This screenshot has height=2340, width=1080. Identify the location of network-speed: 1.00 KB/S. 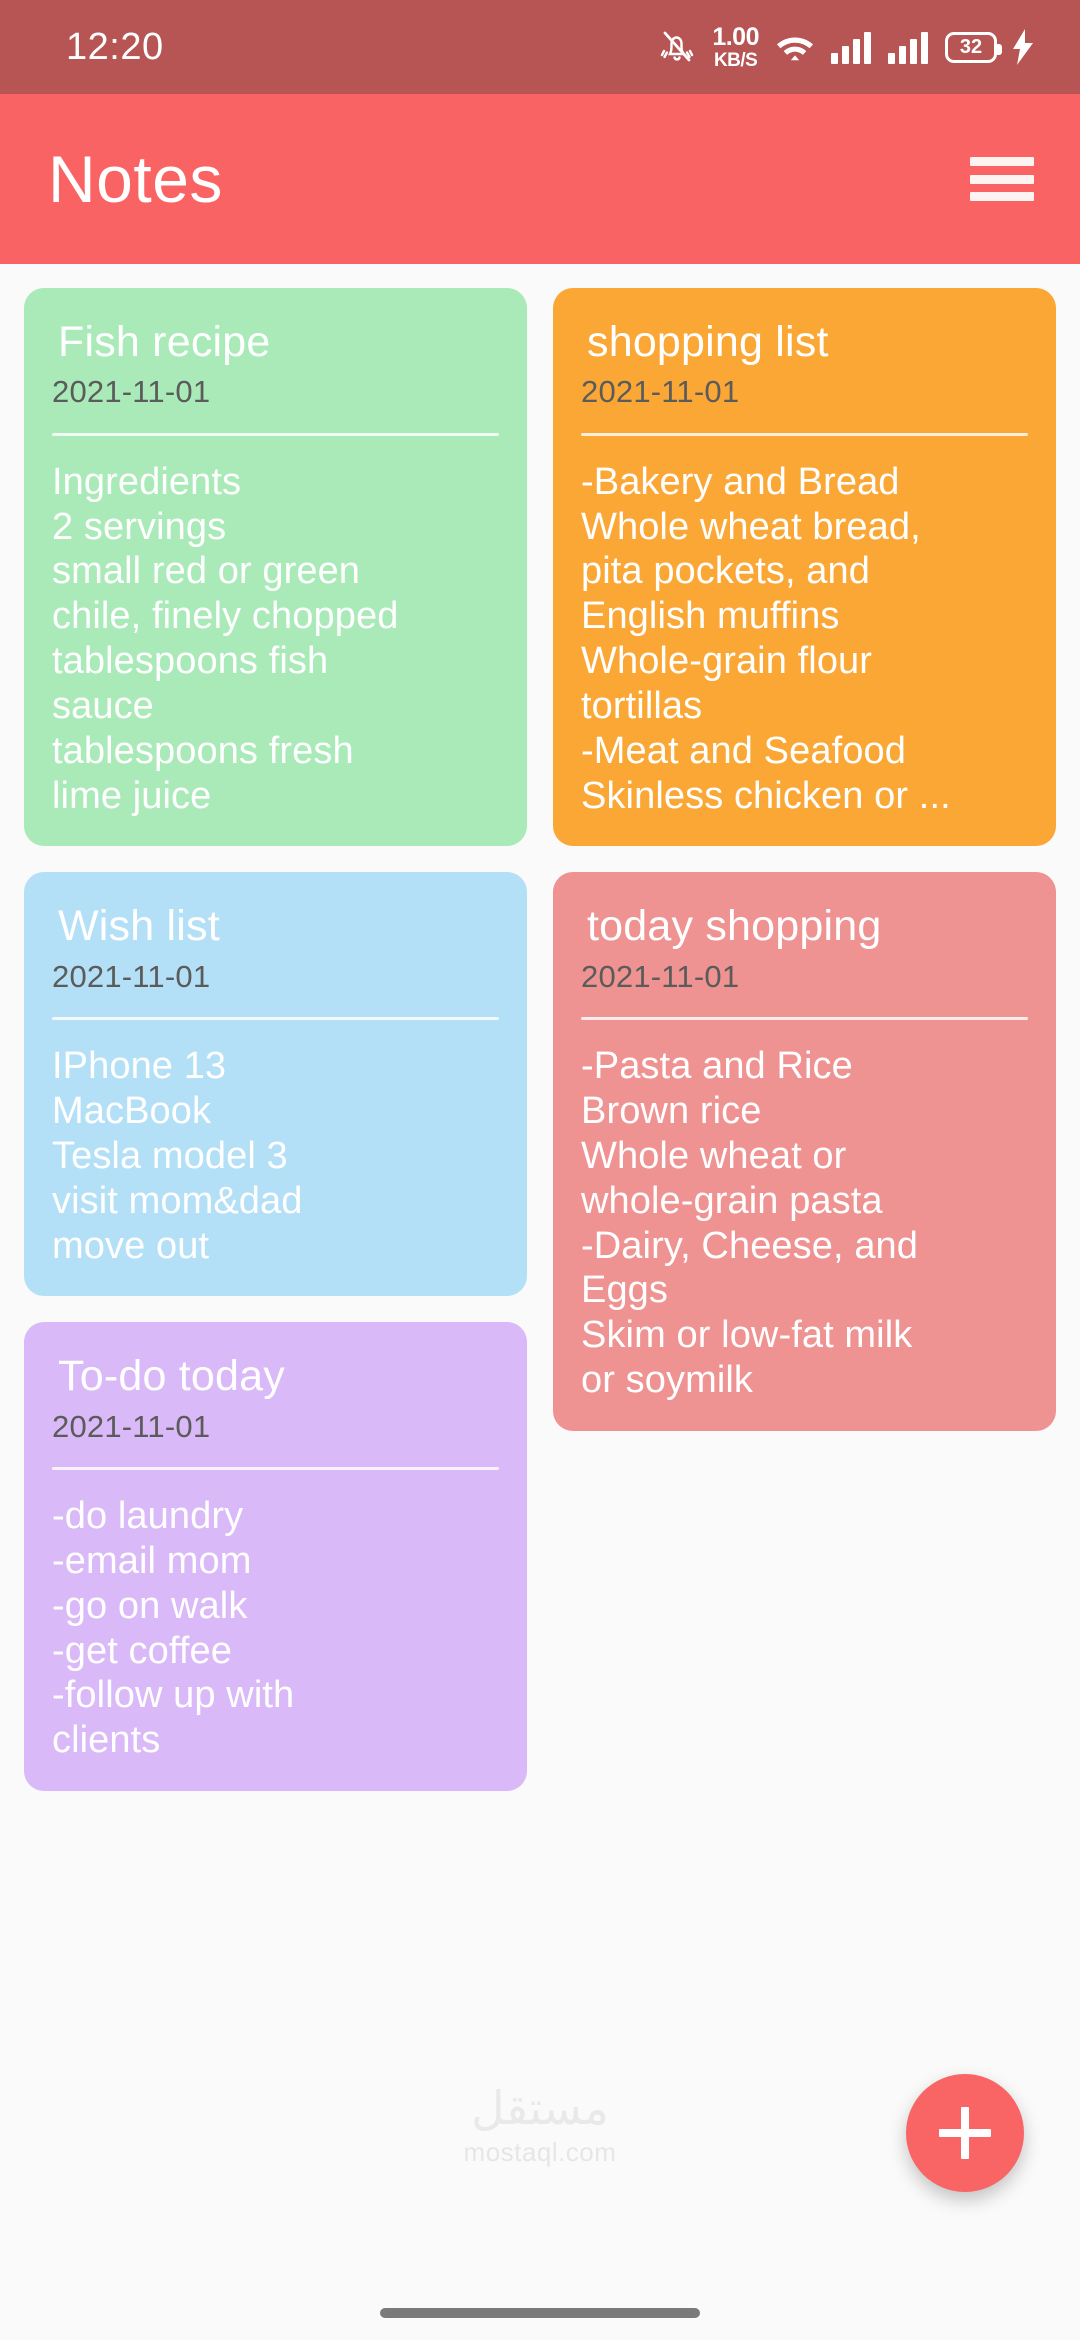
(735, 46).